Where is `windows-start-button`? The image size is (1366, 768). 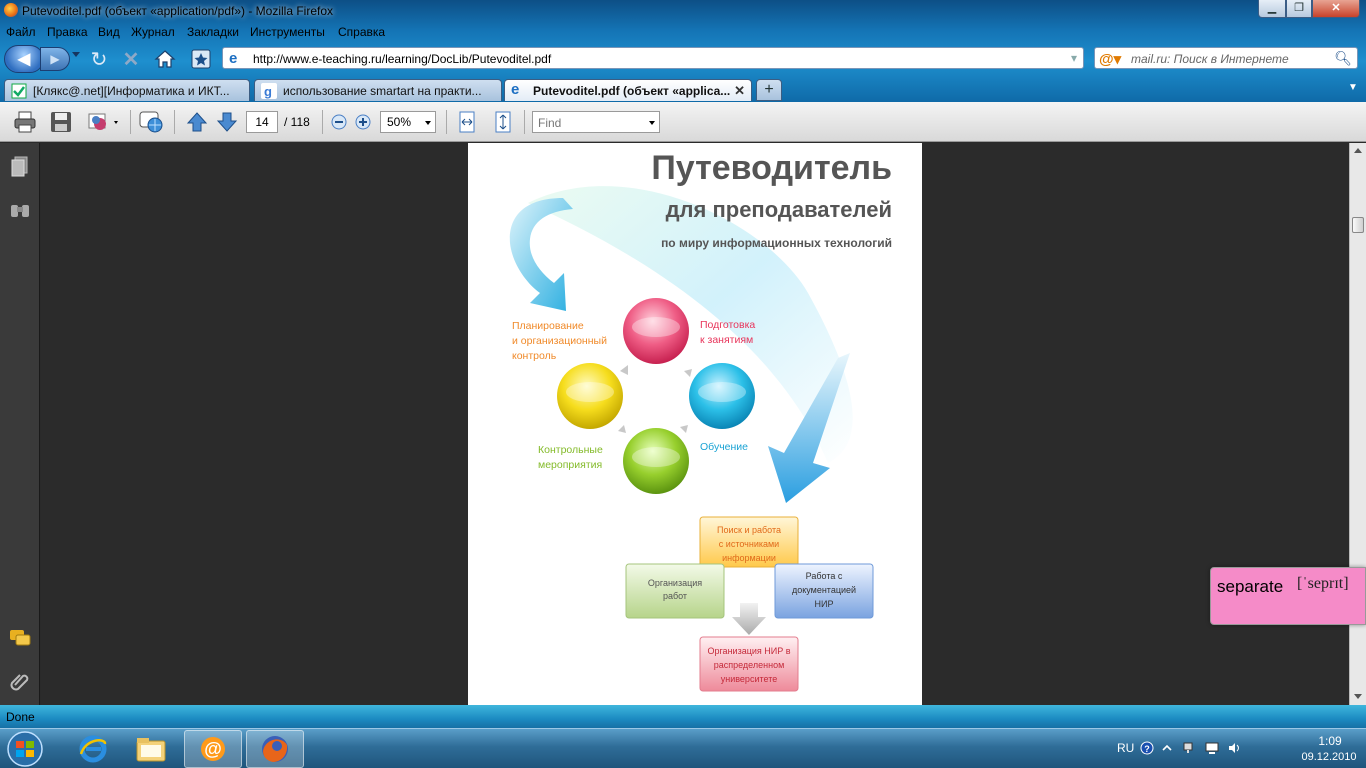
windows-start-button is located at coordinates (25, 749).